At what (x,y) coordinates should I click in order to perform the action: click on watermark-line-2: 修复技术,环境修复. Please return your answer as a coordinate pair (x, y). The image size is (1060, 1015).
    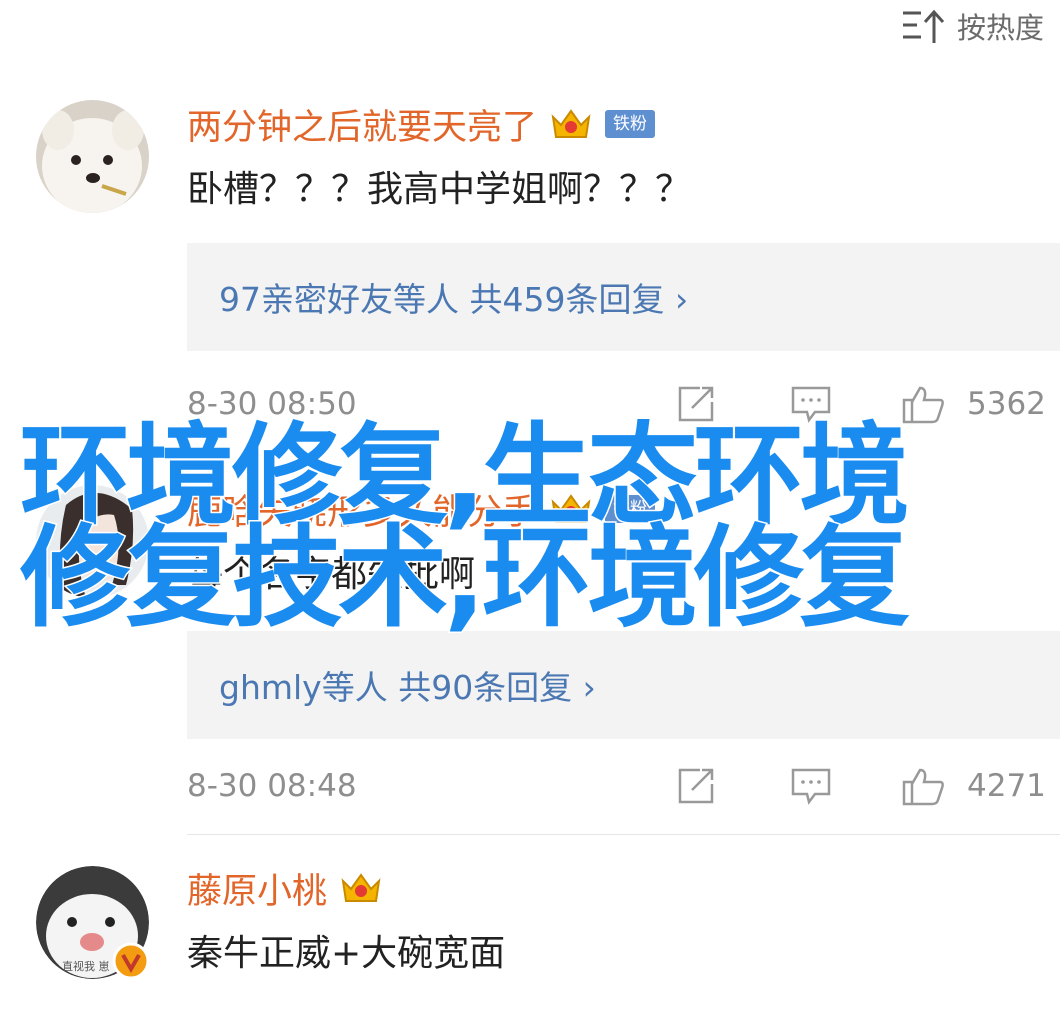
    Looking at the image, I should click on (465, 578).